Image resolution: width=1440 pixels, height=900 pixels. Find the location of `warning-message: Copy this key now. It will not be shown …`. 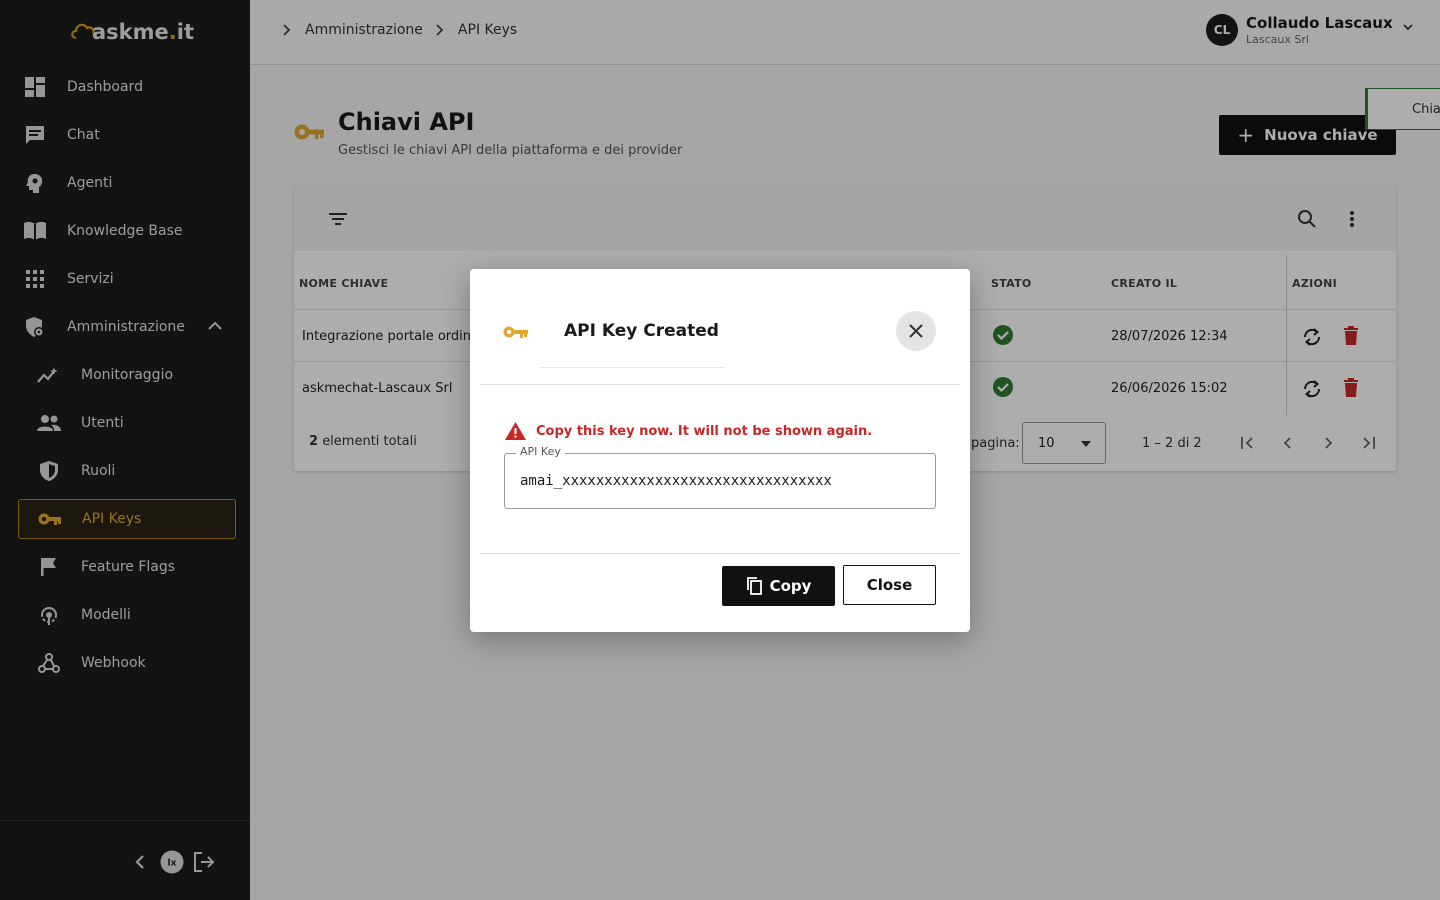

warning-message: Copy this key now. It will not be shown … is located at coordinates (688, 431).